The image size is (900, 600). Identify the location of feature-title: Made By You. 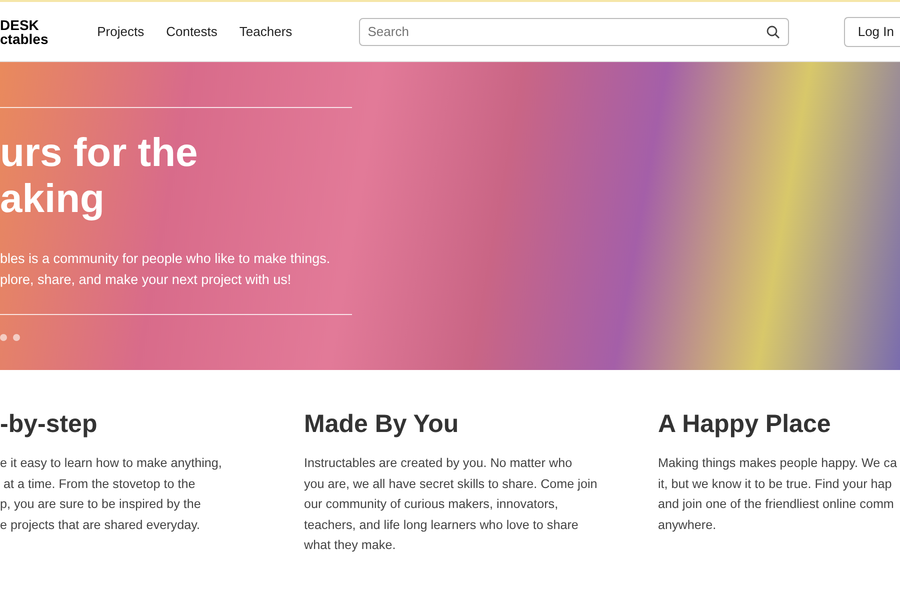
(382, 424).